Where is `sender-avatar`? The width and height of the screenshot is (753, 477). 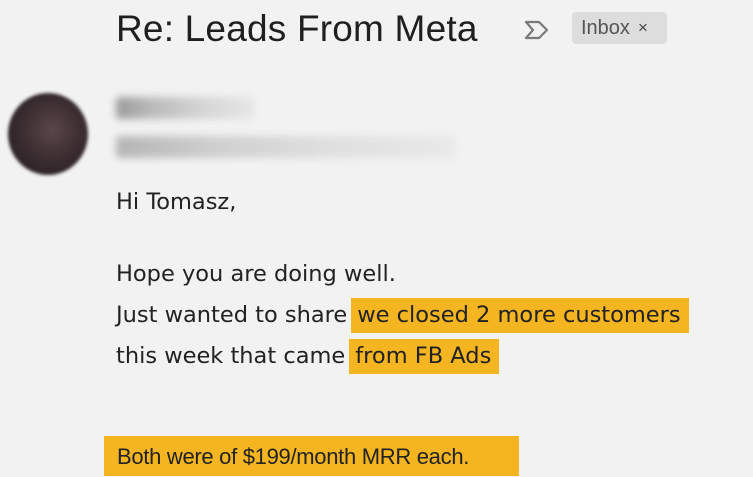 sender-avatar is located at coordinates (48, 134).